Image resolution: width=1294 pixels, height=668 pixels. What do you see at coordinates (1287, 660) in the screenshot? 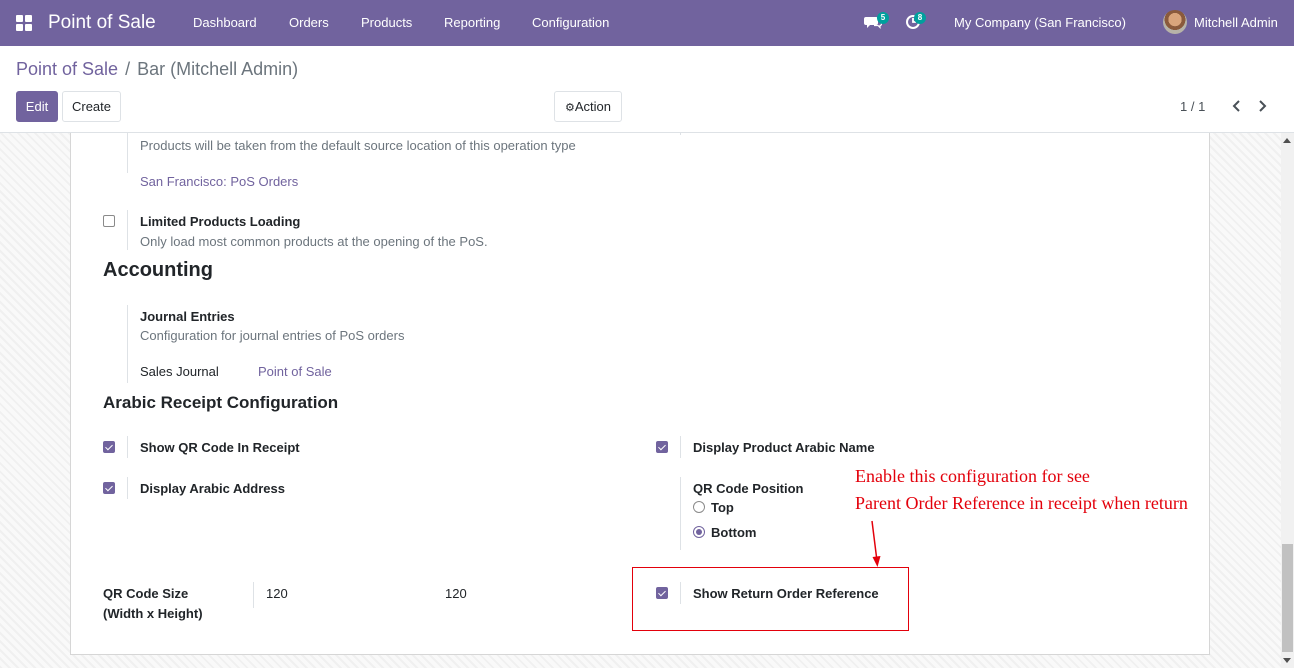
I see `scroll-down-icon` at bounding box center [1287, 660].